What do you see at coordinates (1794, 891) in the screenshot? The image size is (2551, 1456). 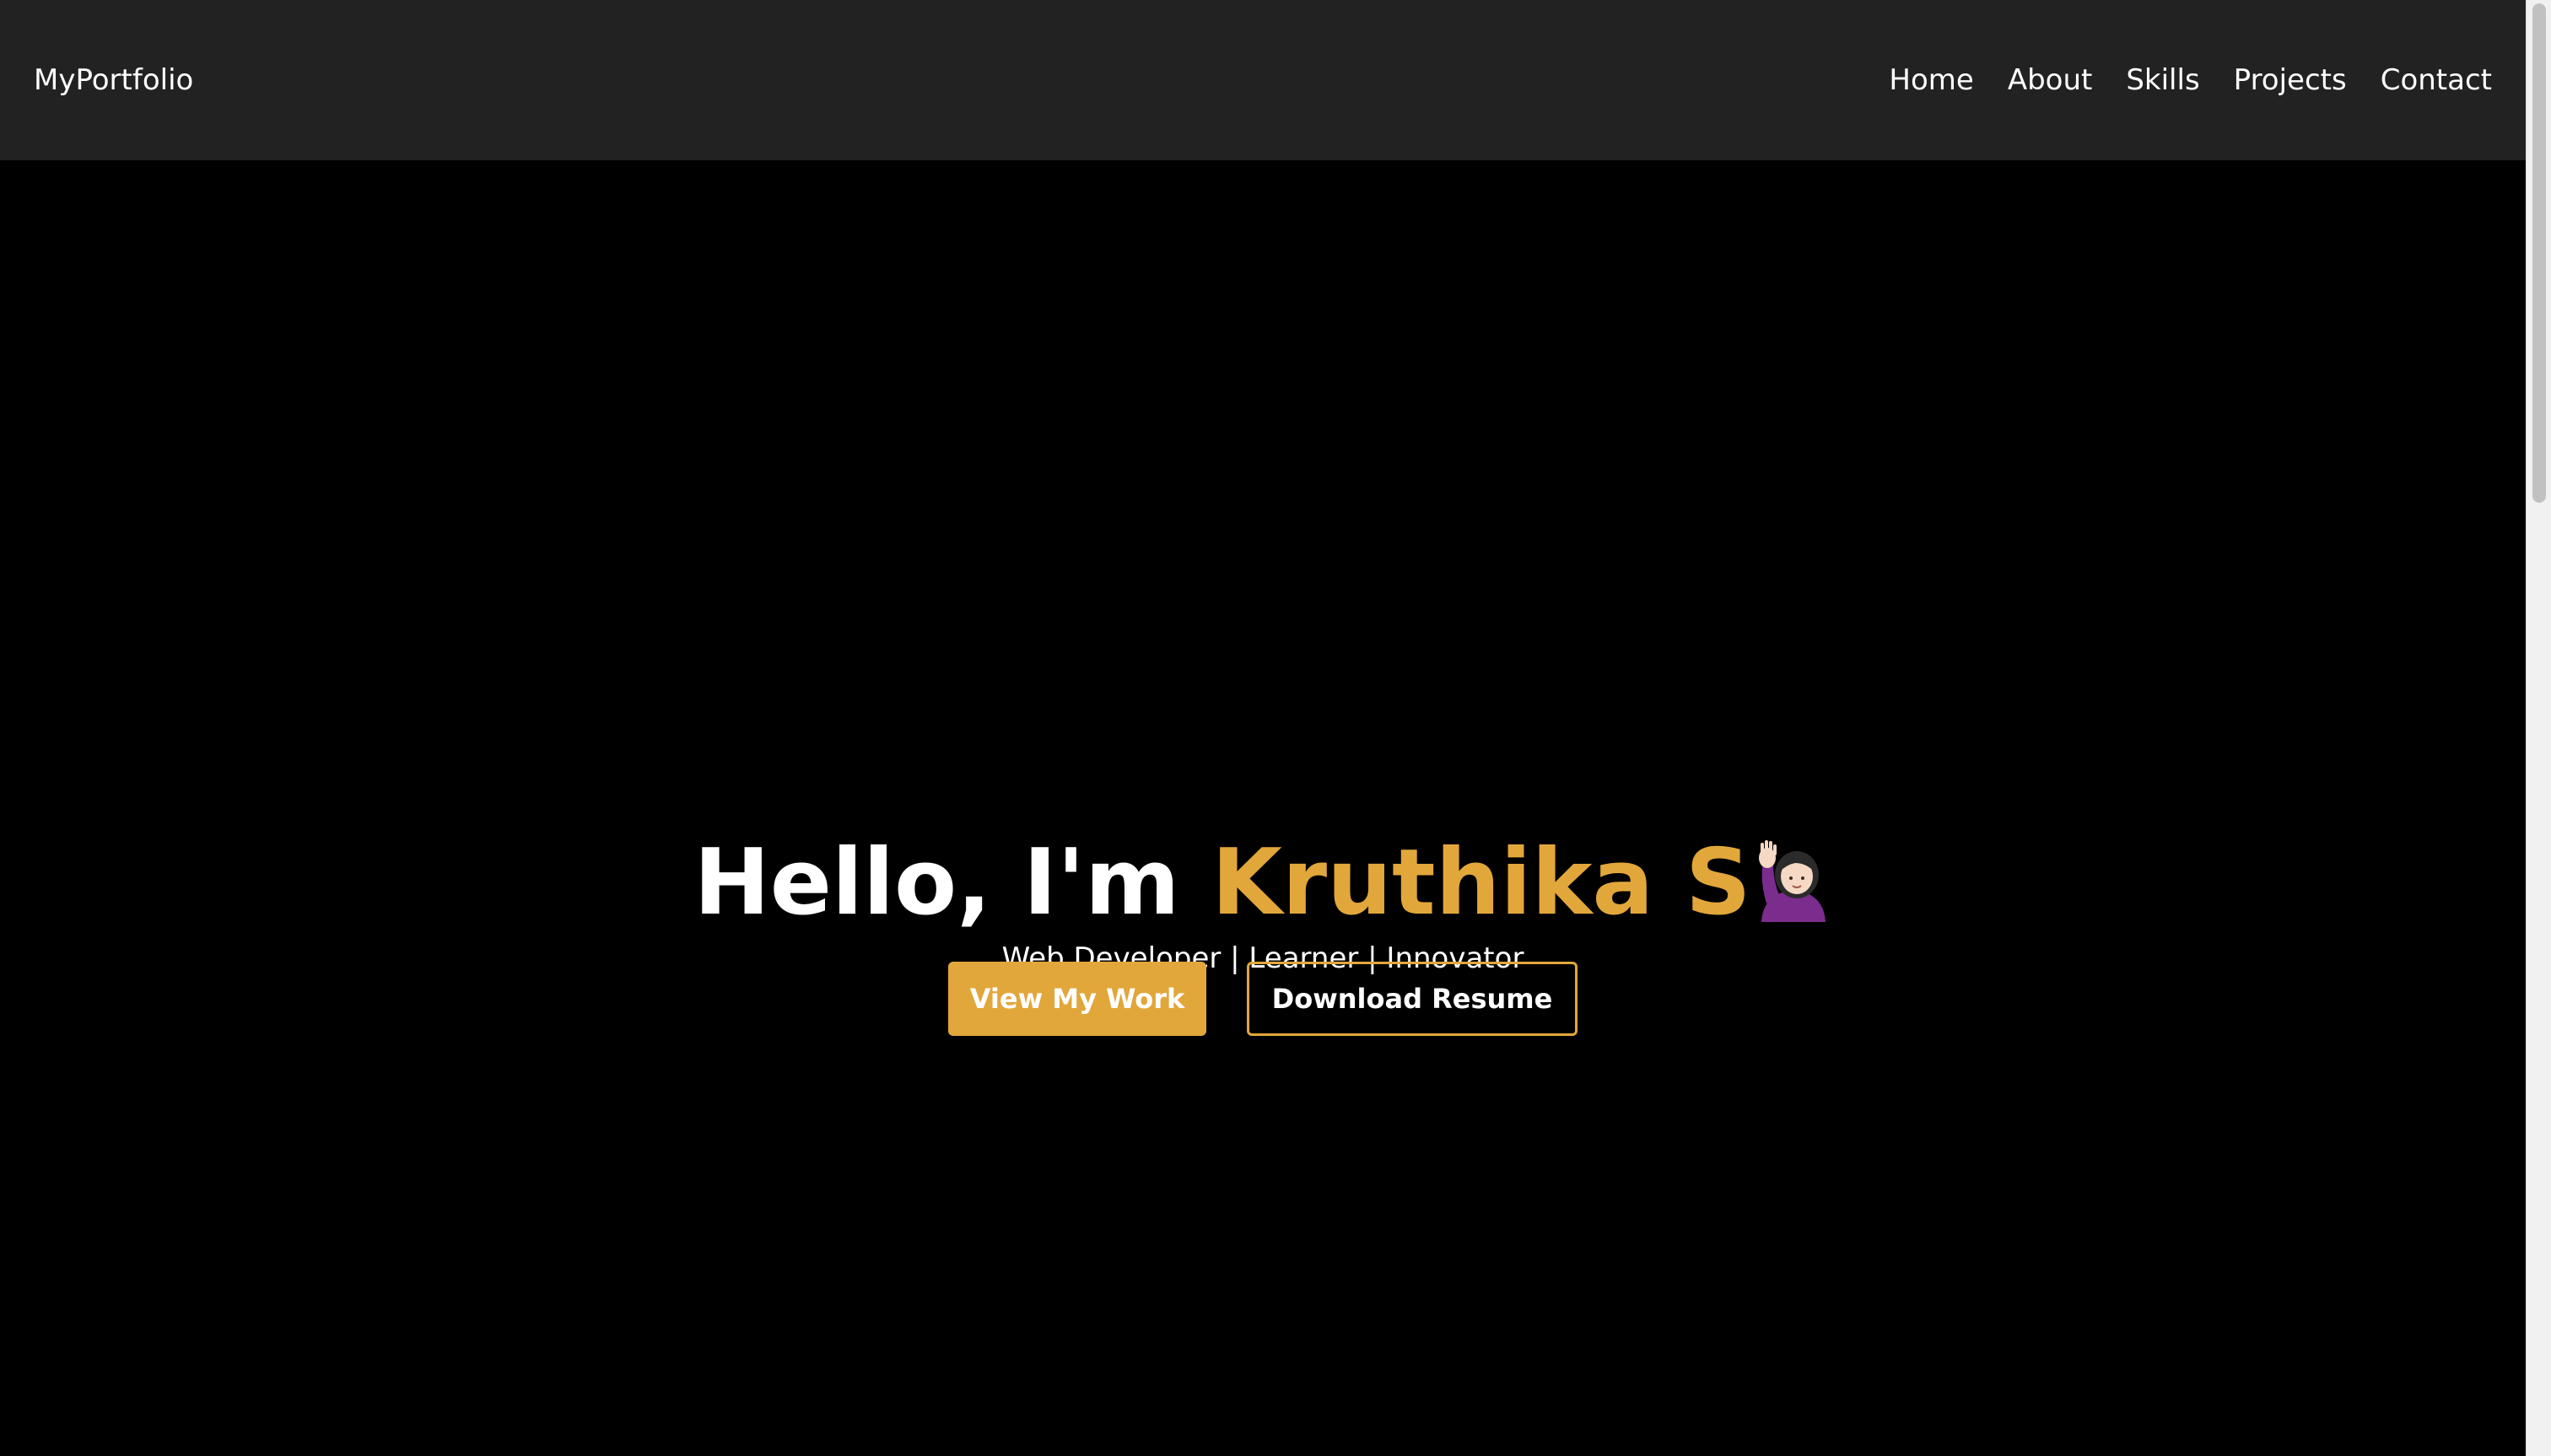 I see `person-raising-hand-icon` at bounding box center [1794, 891].